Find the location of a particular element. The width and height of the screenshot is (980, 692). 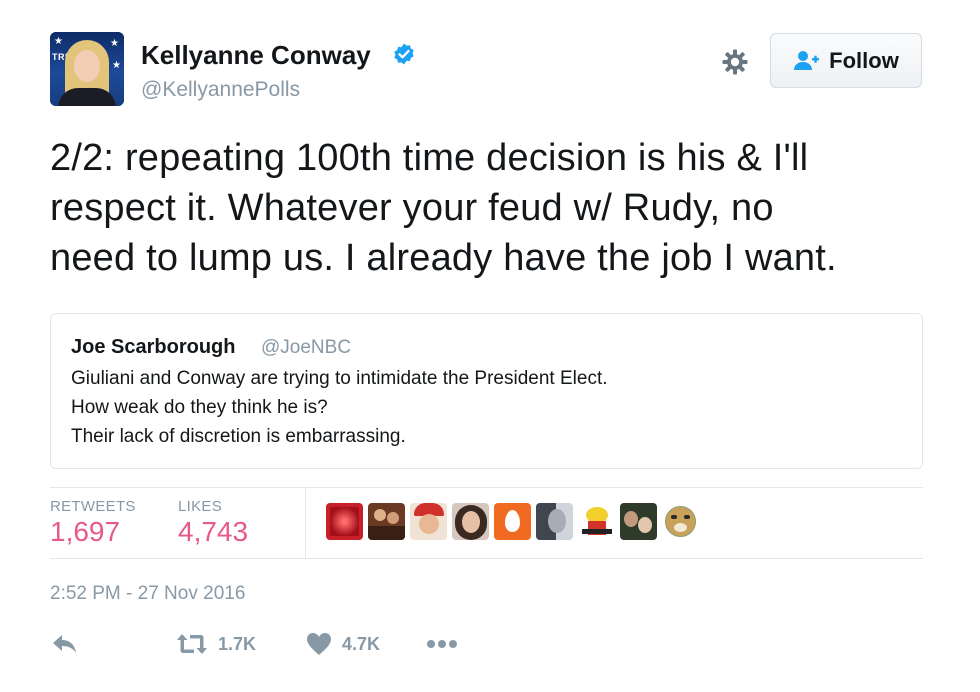

liker-avatars is located at coordinates (512, 521).